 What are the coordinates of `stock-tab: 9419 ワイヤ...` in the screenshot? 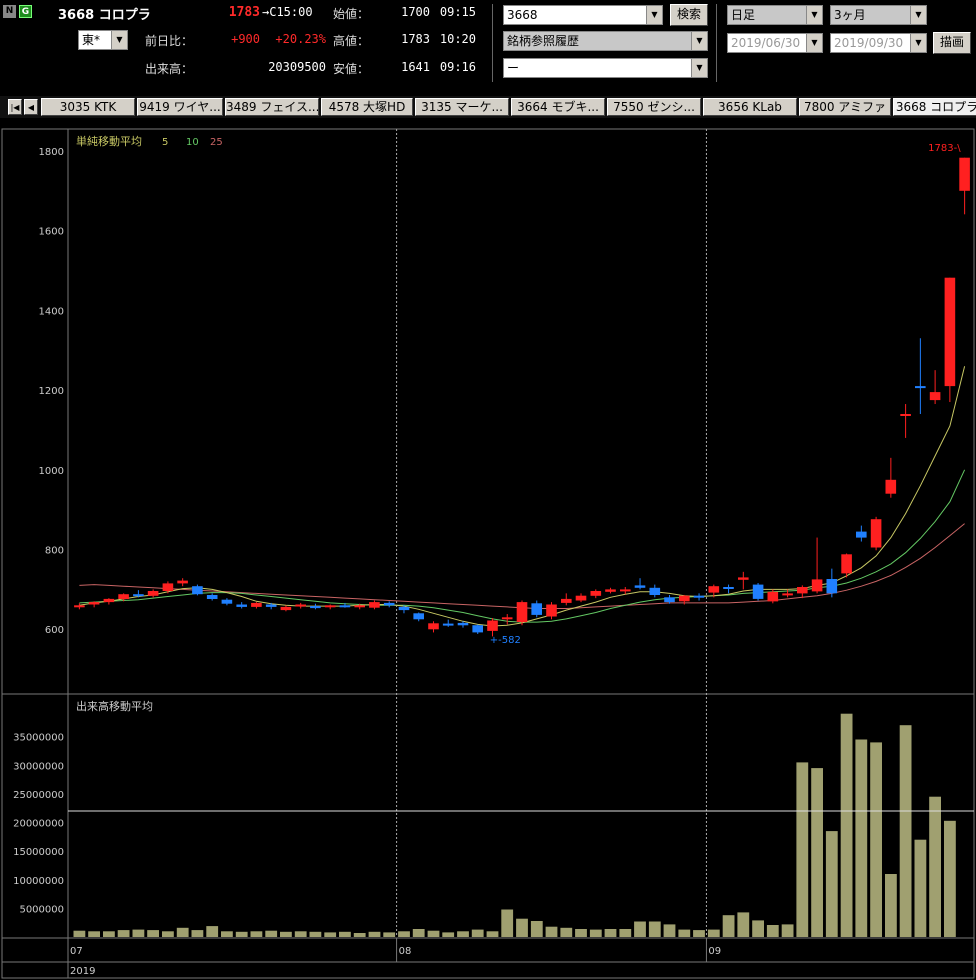 It's located at (180, 107).